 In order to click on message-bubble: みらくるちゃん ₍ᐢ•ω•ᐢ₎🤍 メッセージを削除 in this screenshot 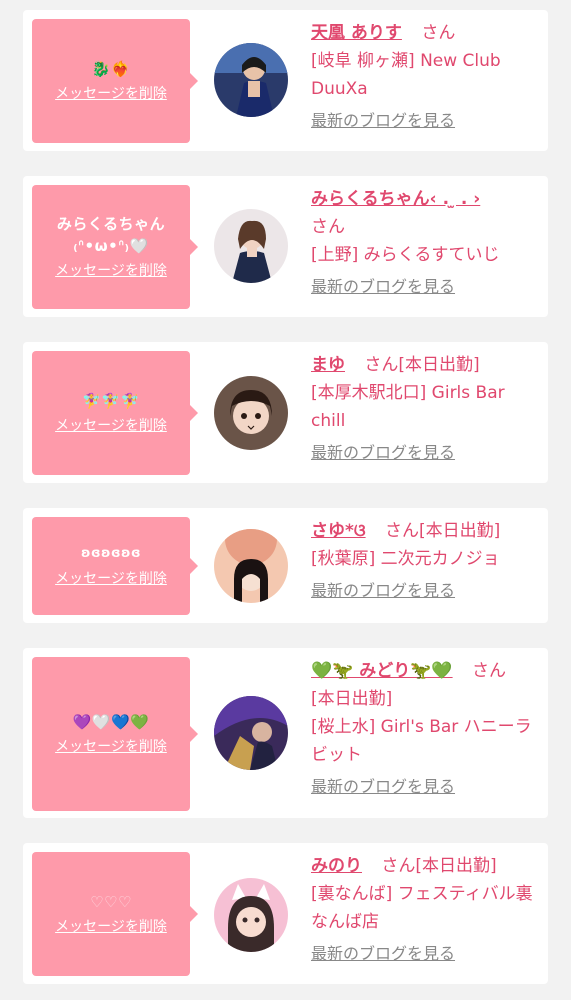, I will do `click(115, 247)`.